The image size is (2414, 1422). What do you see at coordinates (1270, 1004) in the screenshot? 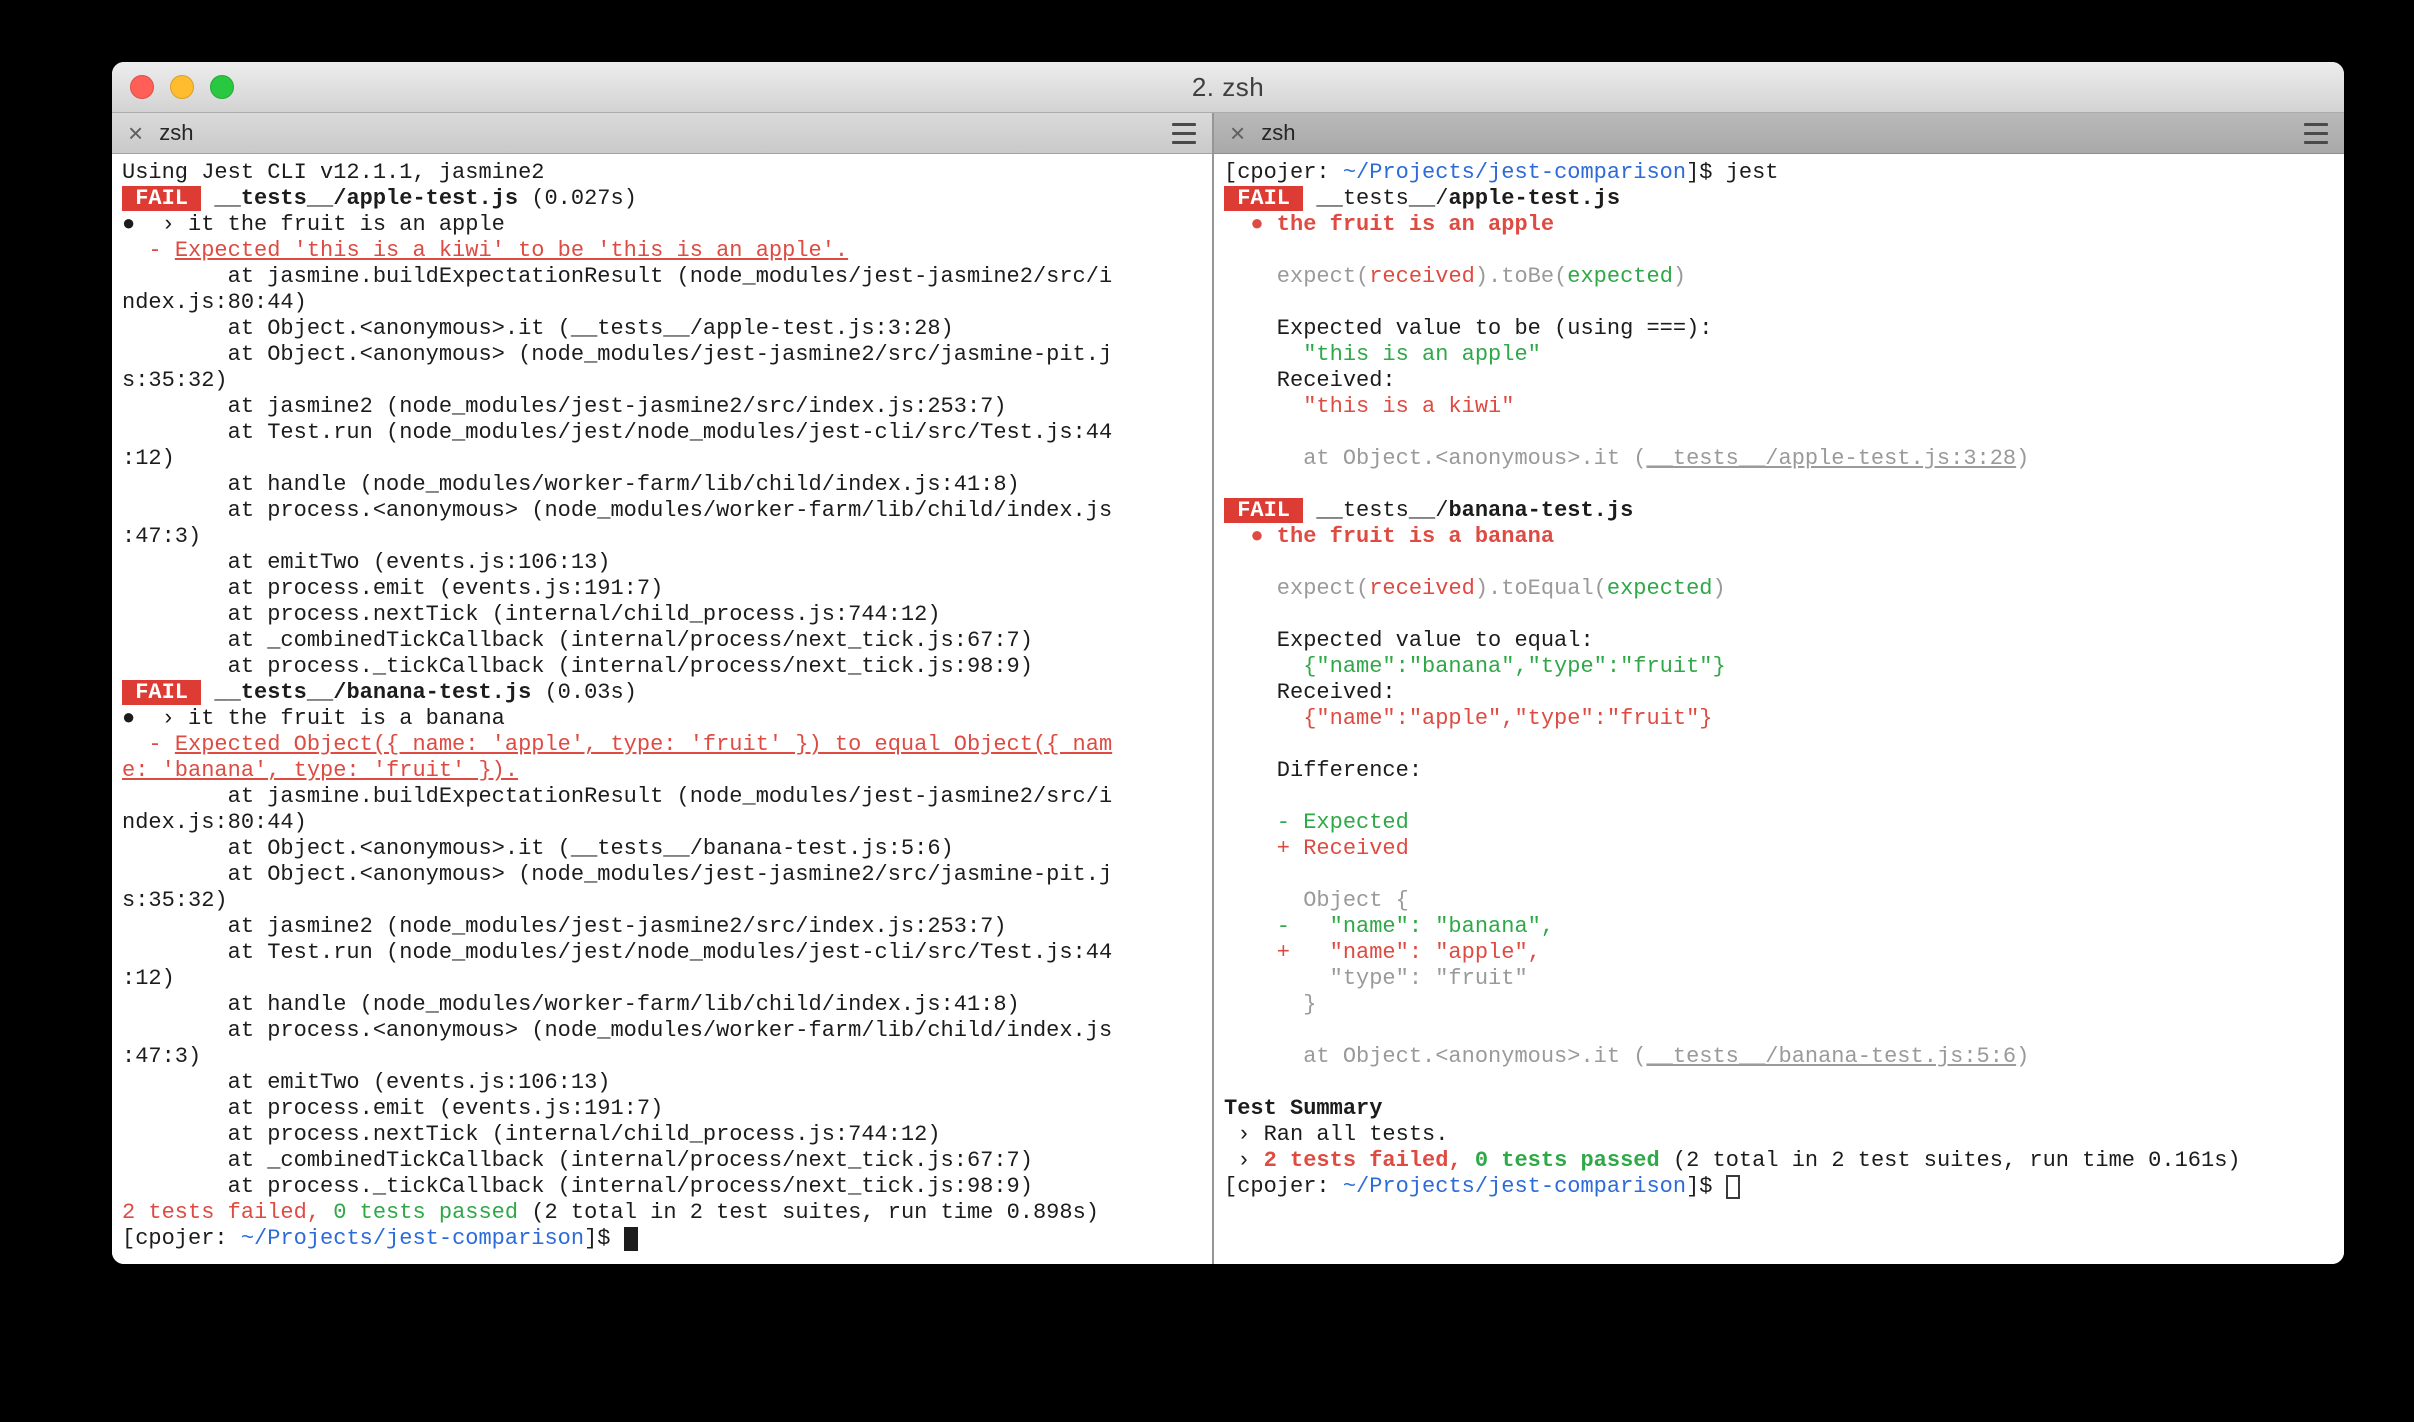
I see `terminal-text-segment: }` at bounding box center [1270, 1004].